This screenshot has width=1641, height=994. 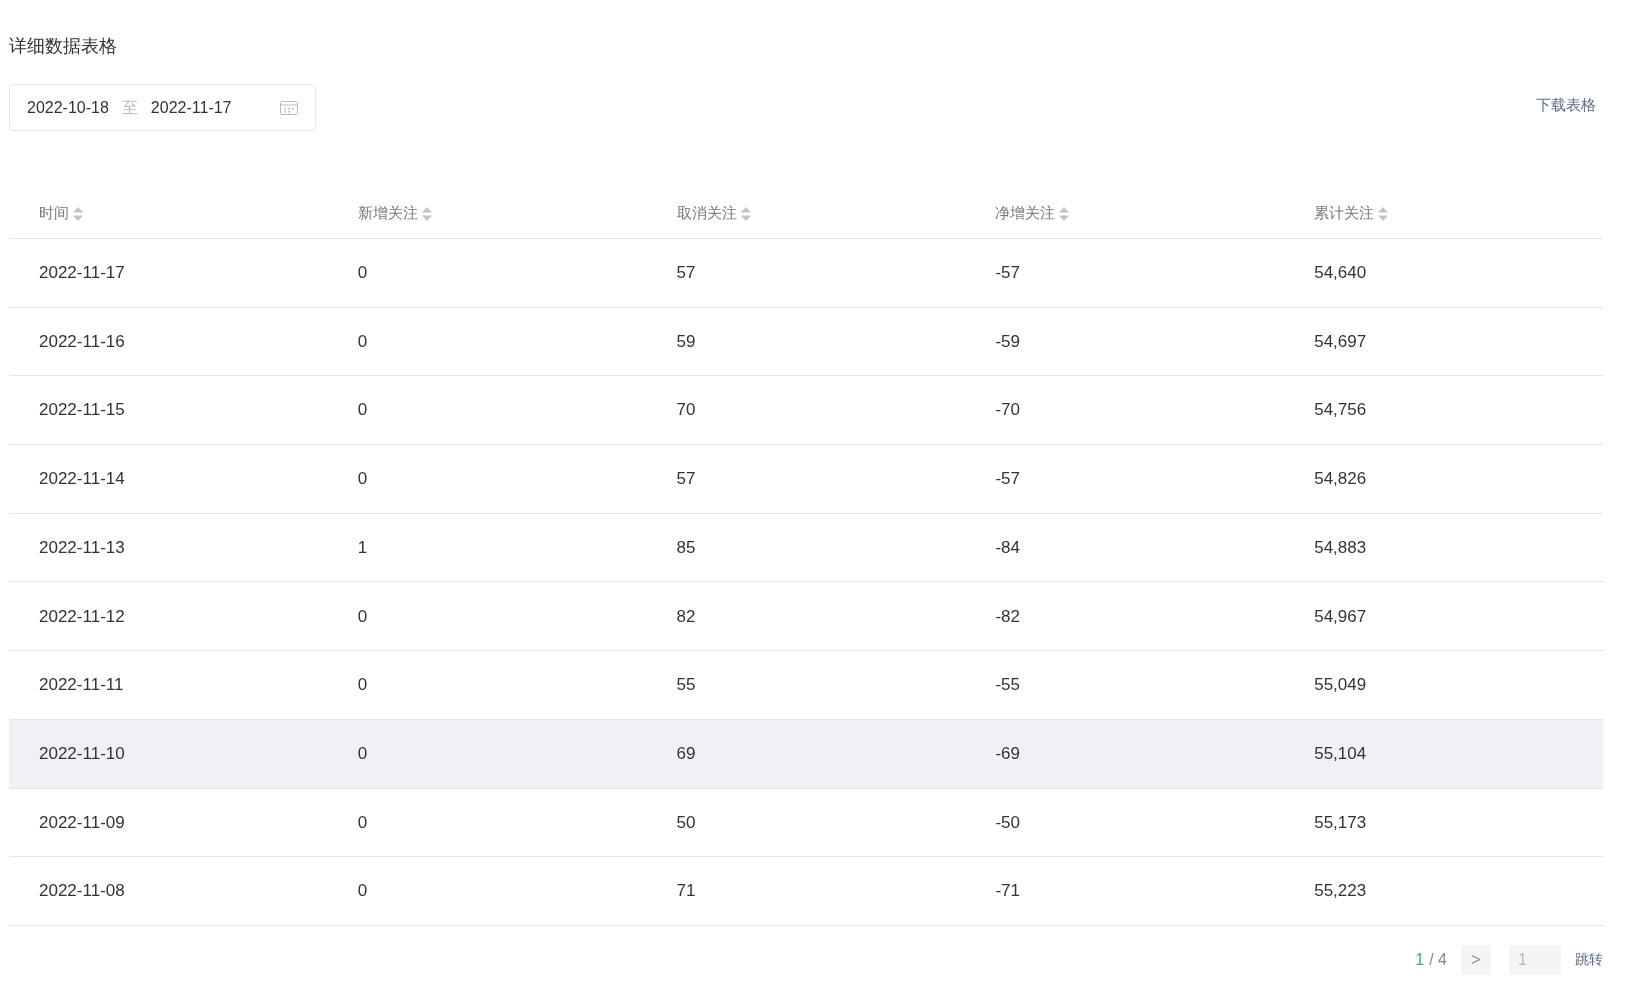 I want to click on column-header: 净增关注, so click(x=1025, y=213).